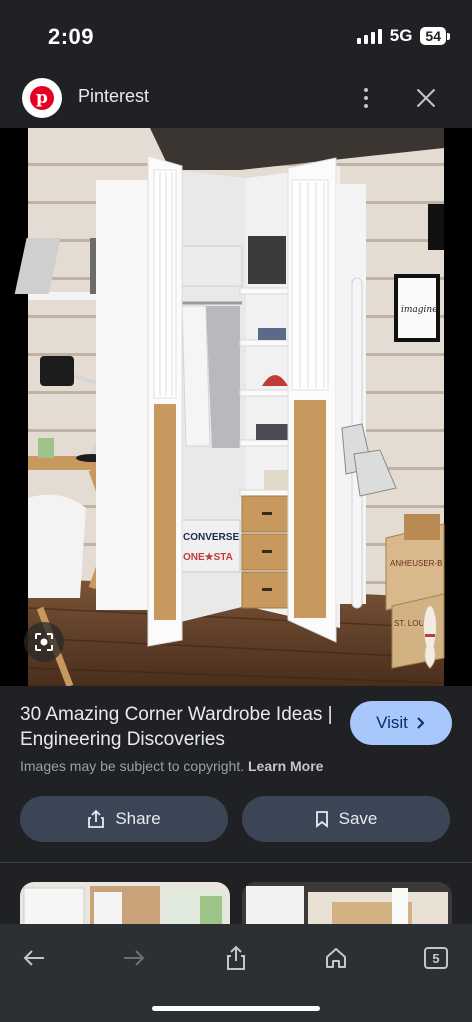 The height and width of the screenshot is (1022, 472). I want to click on save-button: Save, so click(346, 819).